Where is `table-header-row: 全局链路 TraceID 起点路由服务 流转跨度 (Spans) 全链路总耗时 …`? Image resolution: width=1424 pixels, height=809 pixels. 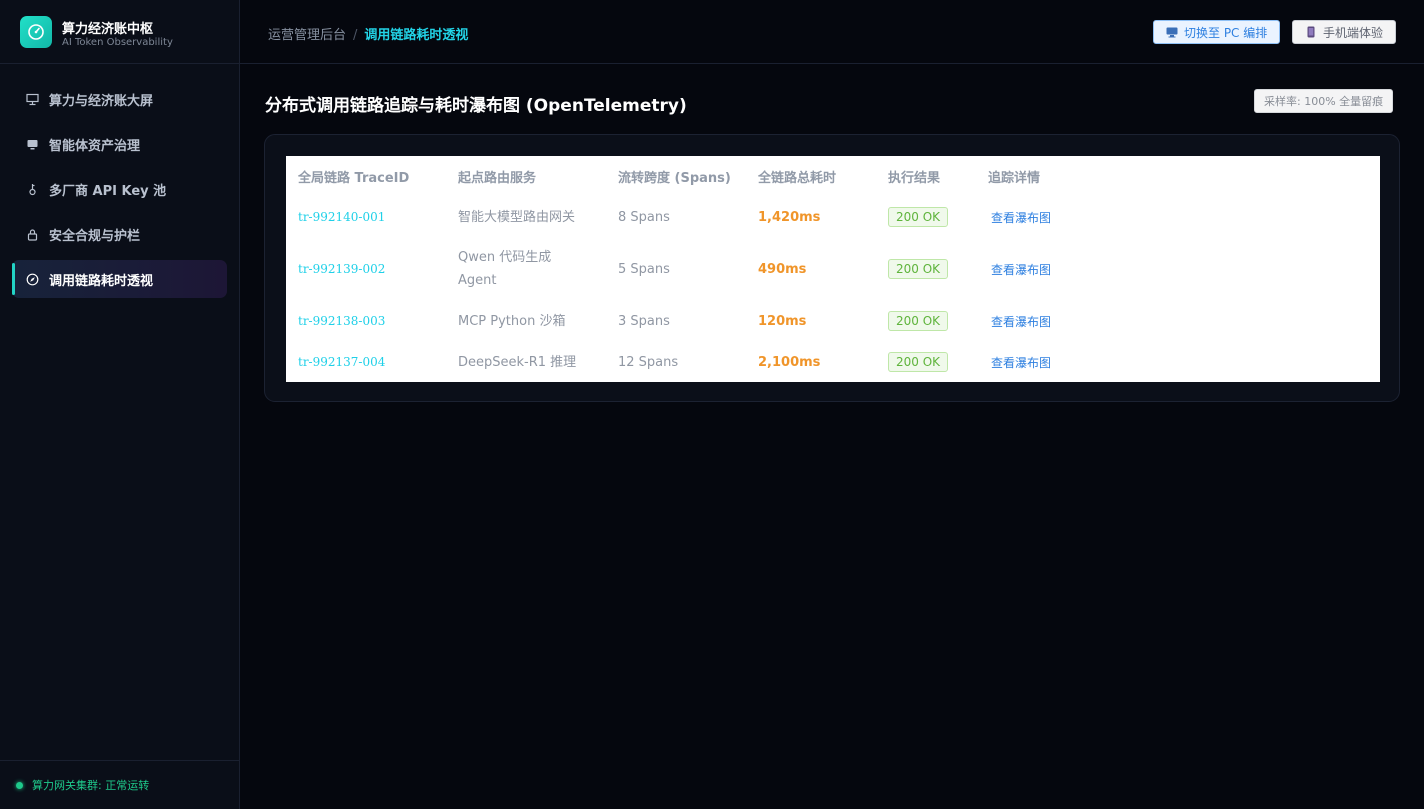
table-header-row: 全局链路 TraceID 起点路由服务 流转跨度 (Spans) 全链路总耗时 … is located at coordinates (833, 176).